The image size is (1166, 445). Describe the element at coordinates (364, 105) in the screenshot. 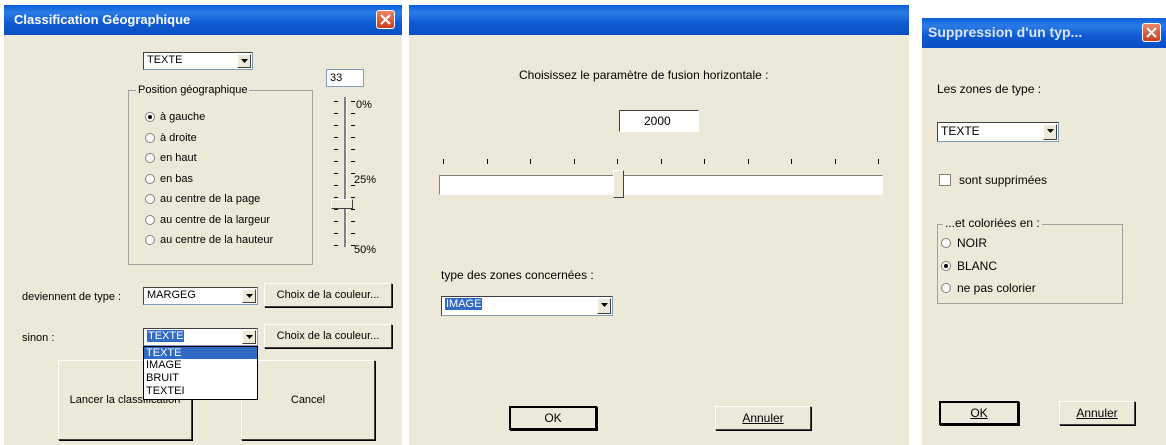

I see `scale-label-0: 0%` at that location.